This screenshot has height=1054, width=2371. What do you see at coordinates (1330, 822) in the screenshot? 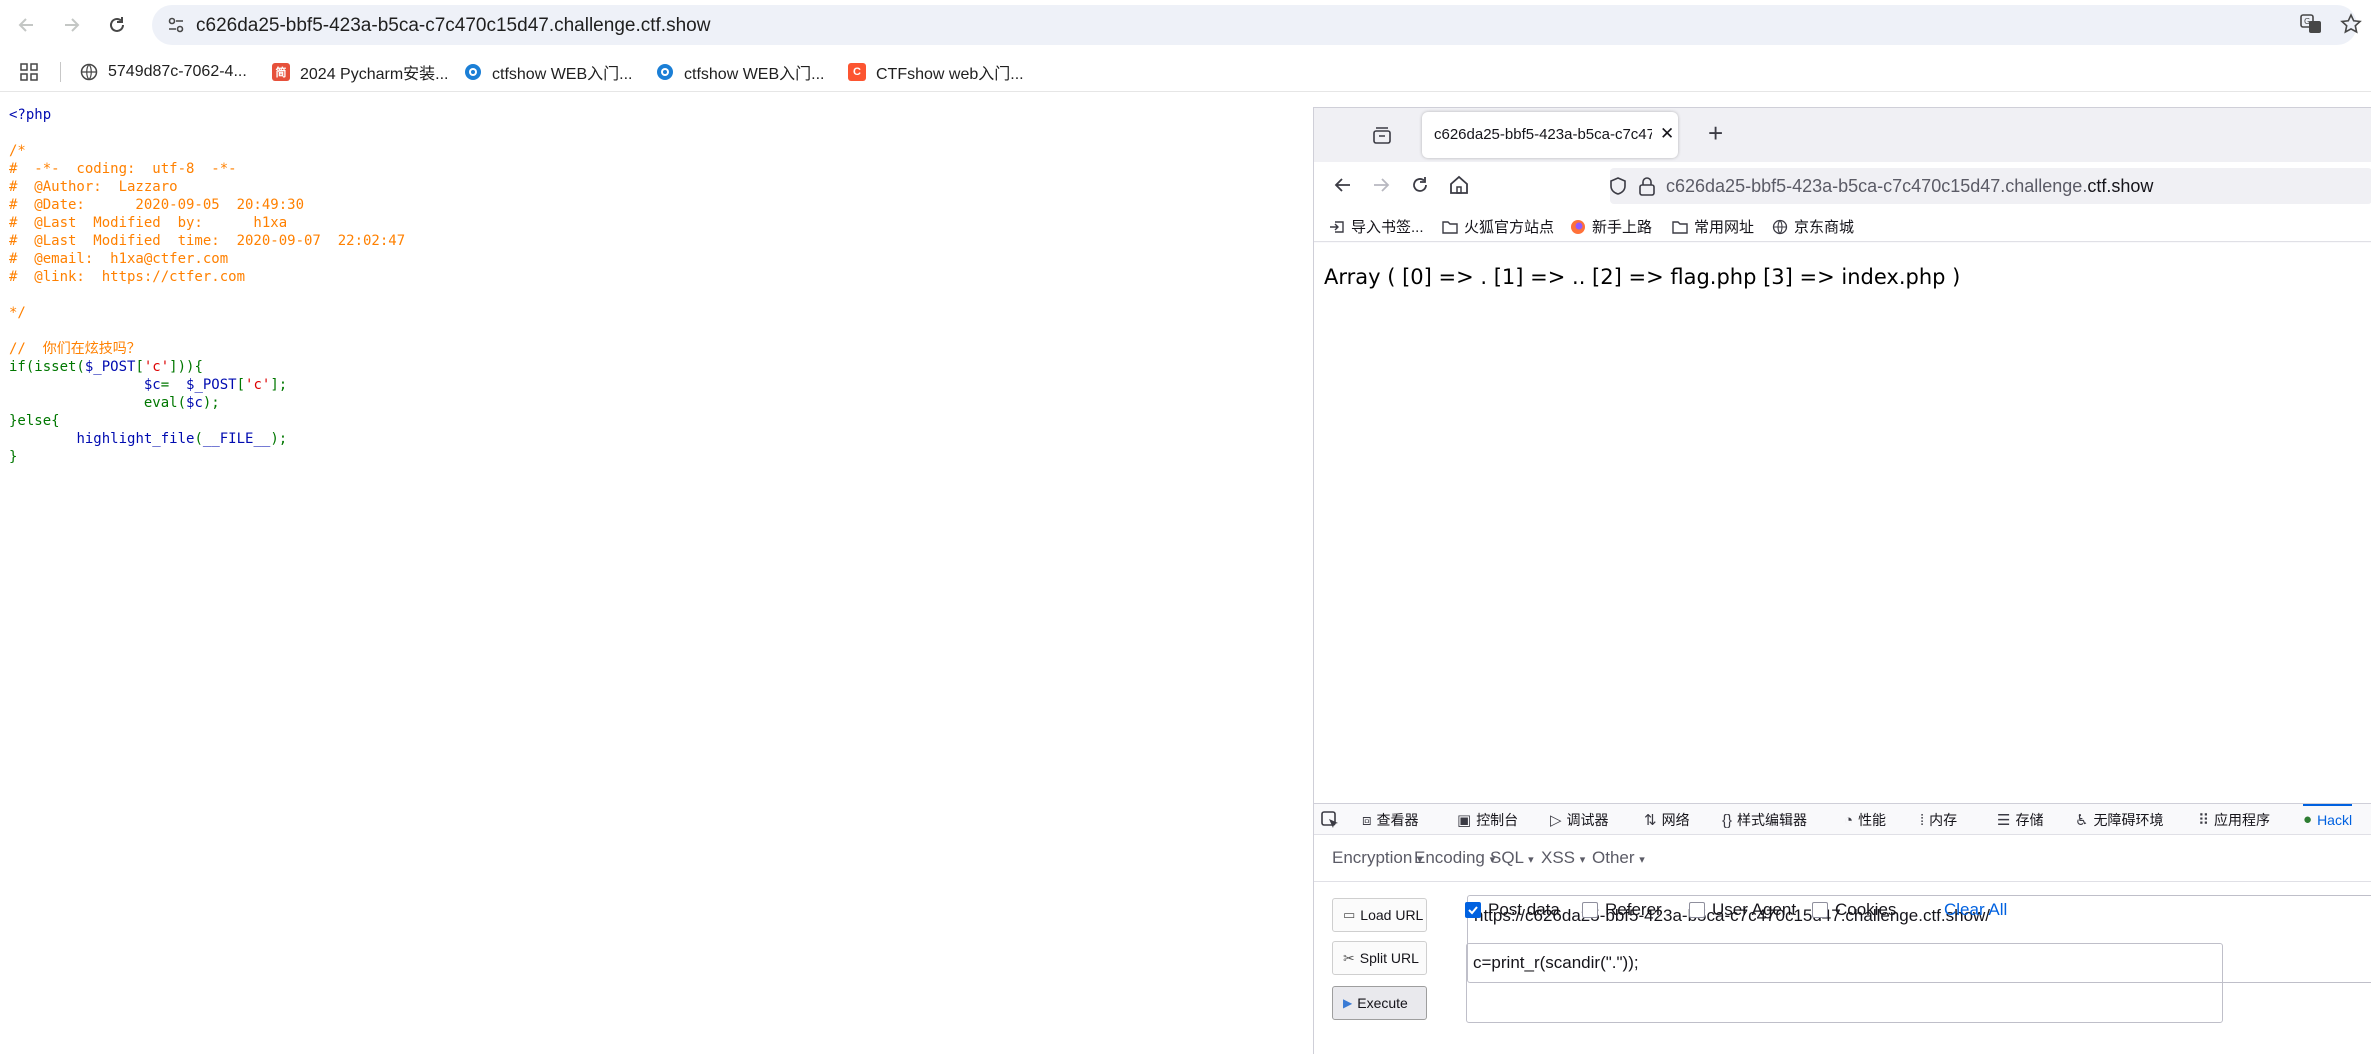
I see `element-picker-button` at bounding box center [1330, 822].